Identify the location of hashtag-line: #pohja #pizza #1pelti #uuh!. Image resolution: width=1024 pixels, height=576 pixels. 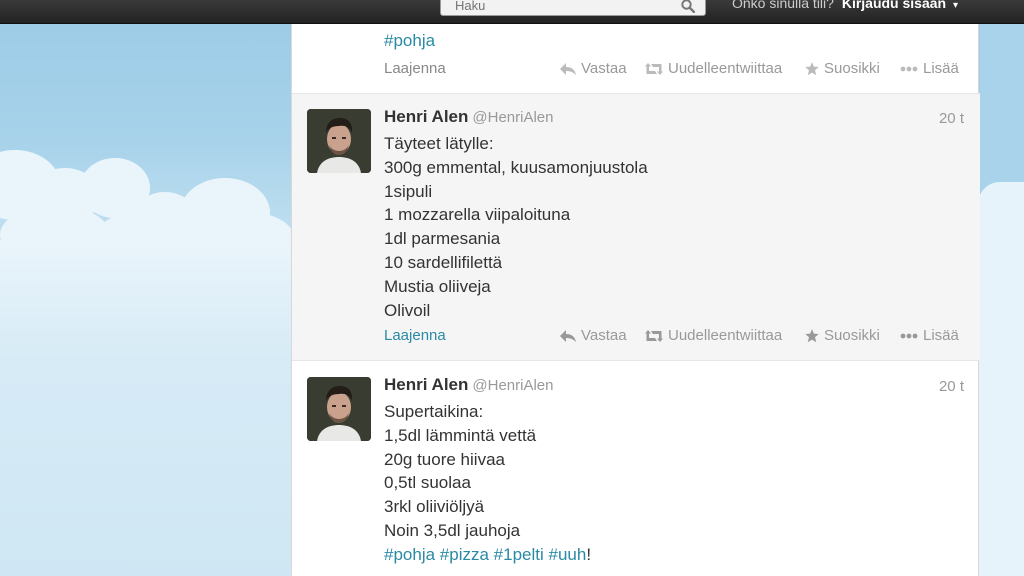
(487, 555).